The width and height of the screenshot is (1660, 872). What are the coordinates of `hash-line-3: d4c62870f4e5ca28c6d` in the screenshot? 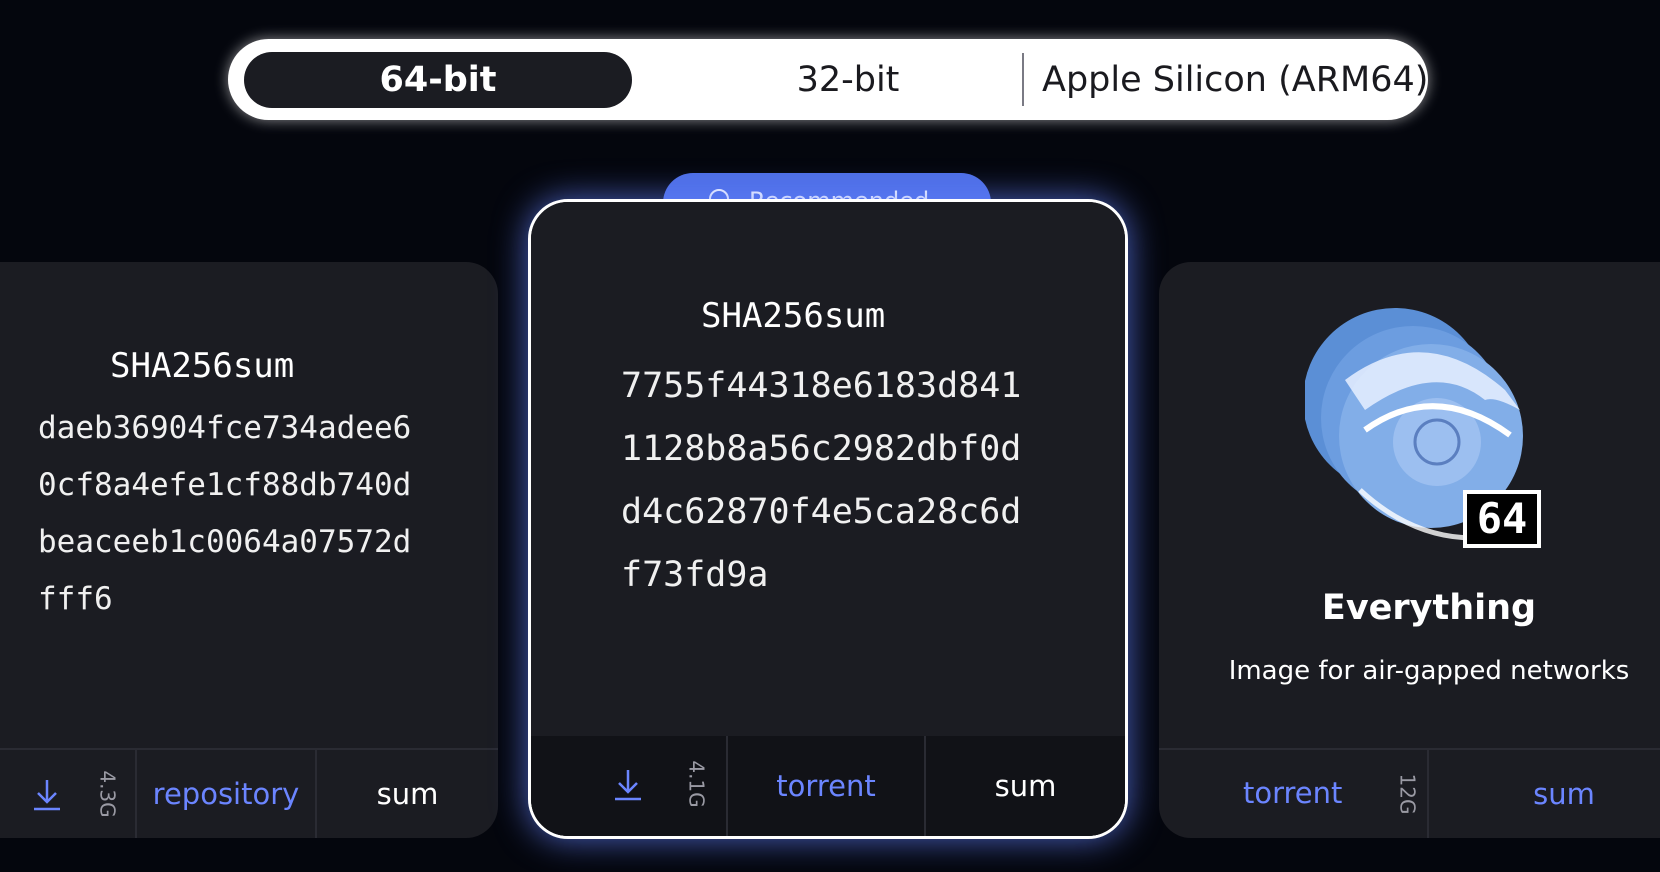 It's located at (821, 512).